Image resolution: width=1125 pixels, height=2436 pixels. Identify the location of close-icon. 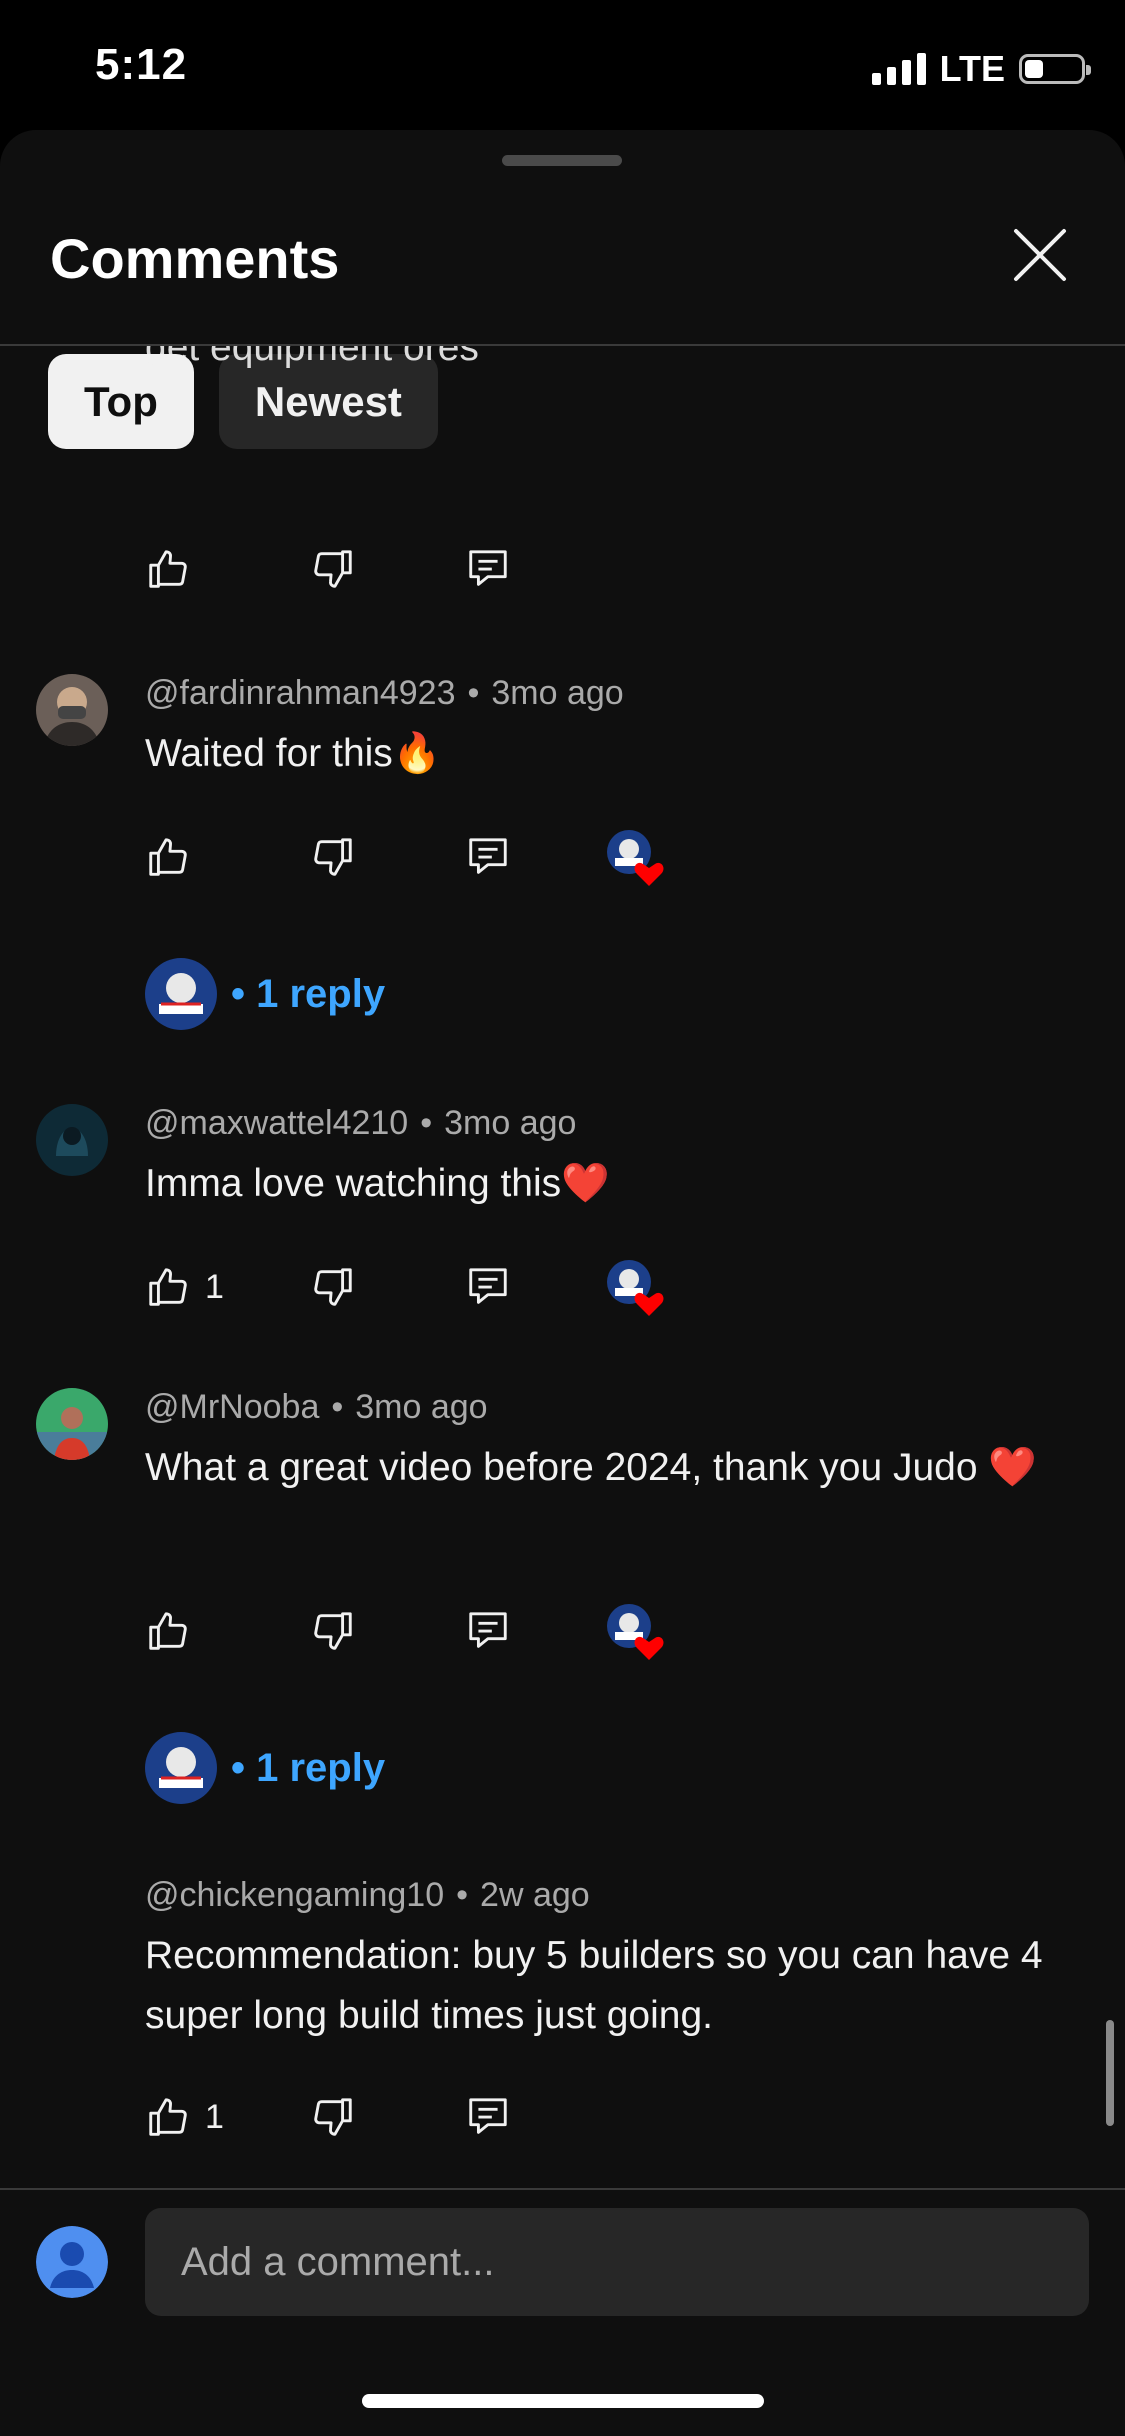
(1040, 255).